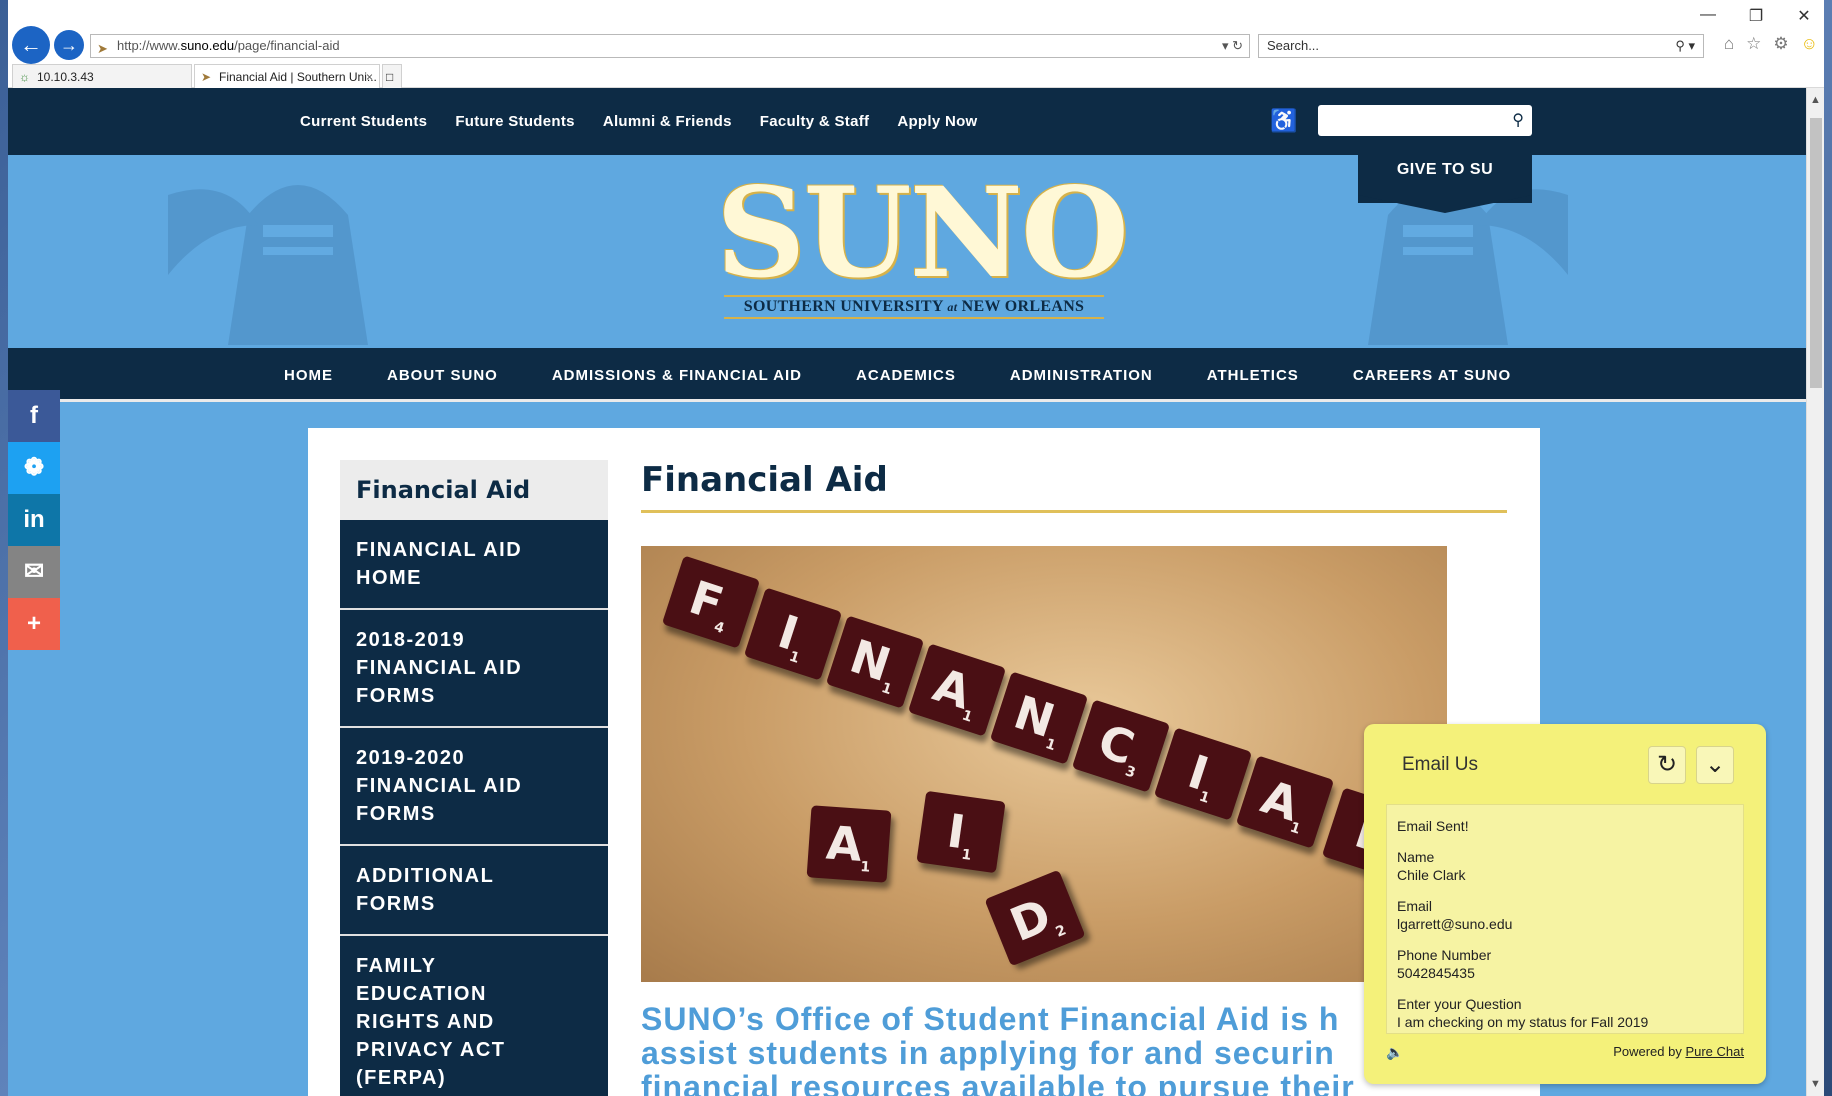 The image size is (1832, 1096). What do you see at coordinates (1433, 826) in the screenshot?
I see `chat-status: Email Sent!` at bounding box center [1433, 826].